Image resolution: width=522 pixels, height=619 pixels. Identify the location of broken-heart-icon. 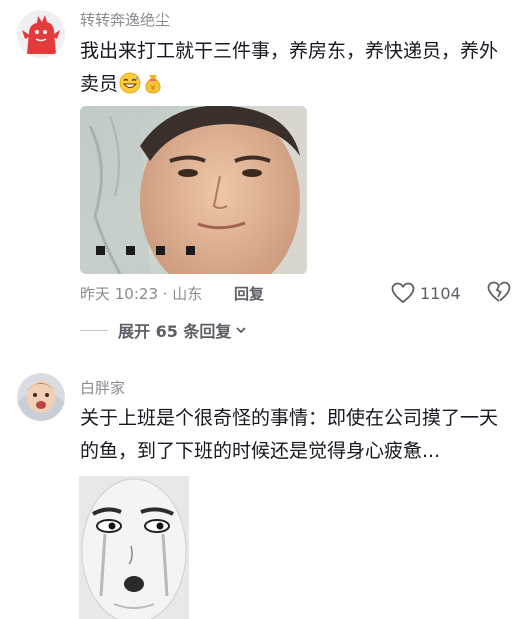
(499, 291).